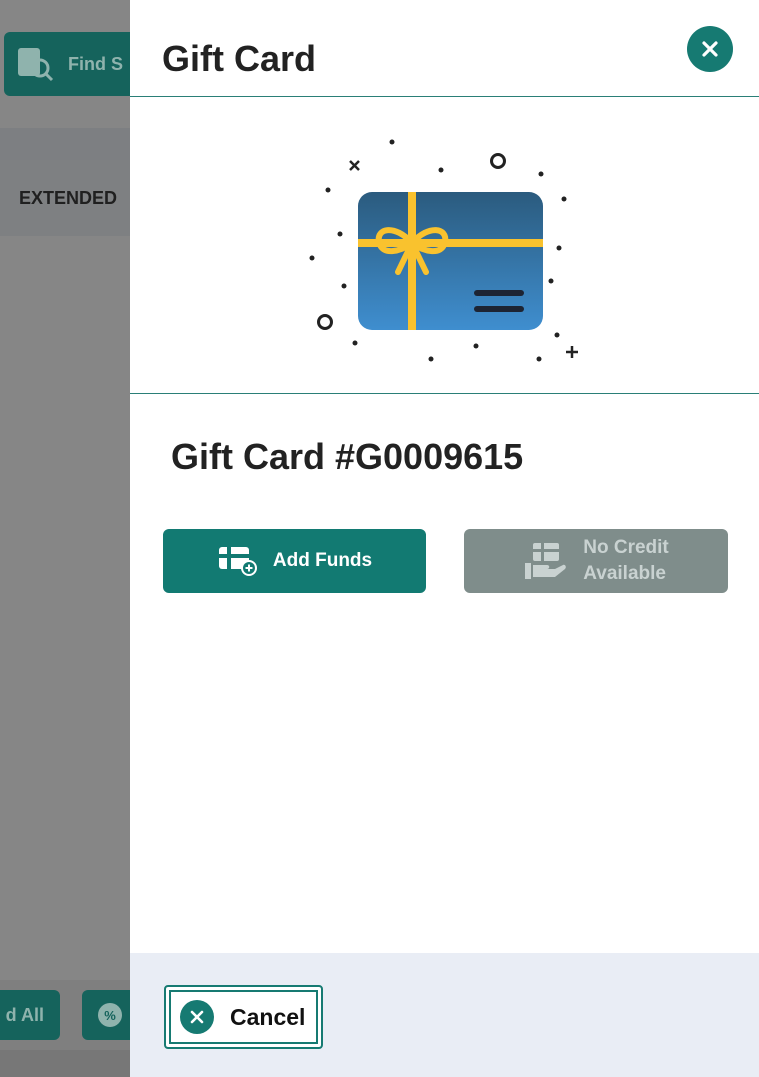 This screenshot has height=1077, width=759. I want to click on gift-card-illustration, so click(443, 250).